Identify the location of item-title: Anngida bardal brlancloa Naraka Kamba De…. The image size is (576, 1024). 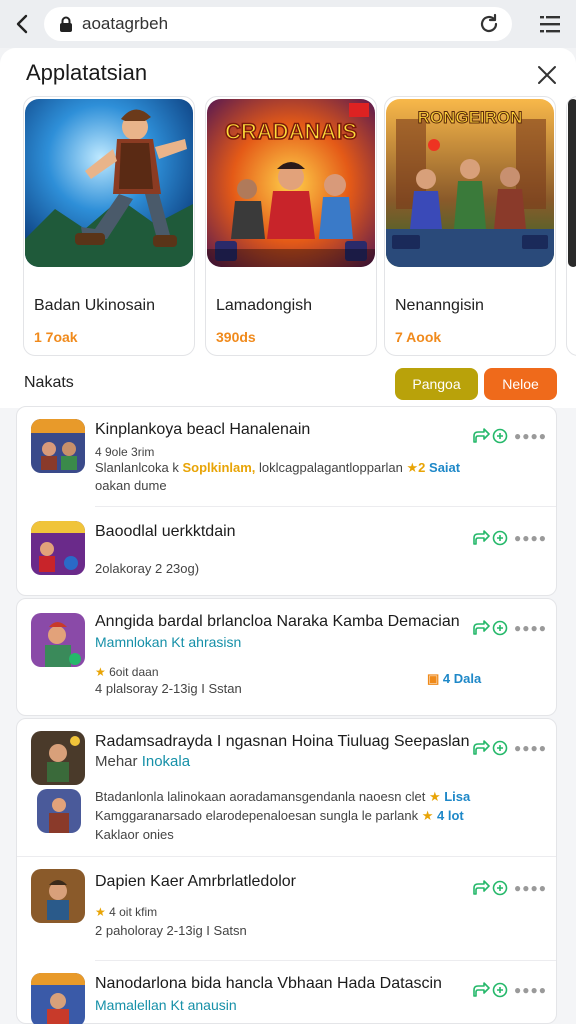
(277, 621).